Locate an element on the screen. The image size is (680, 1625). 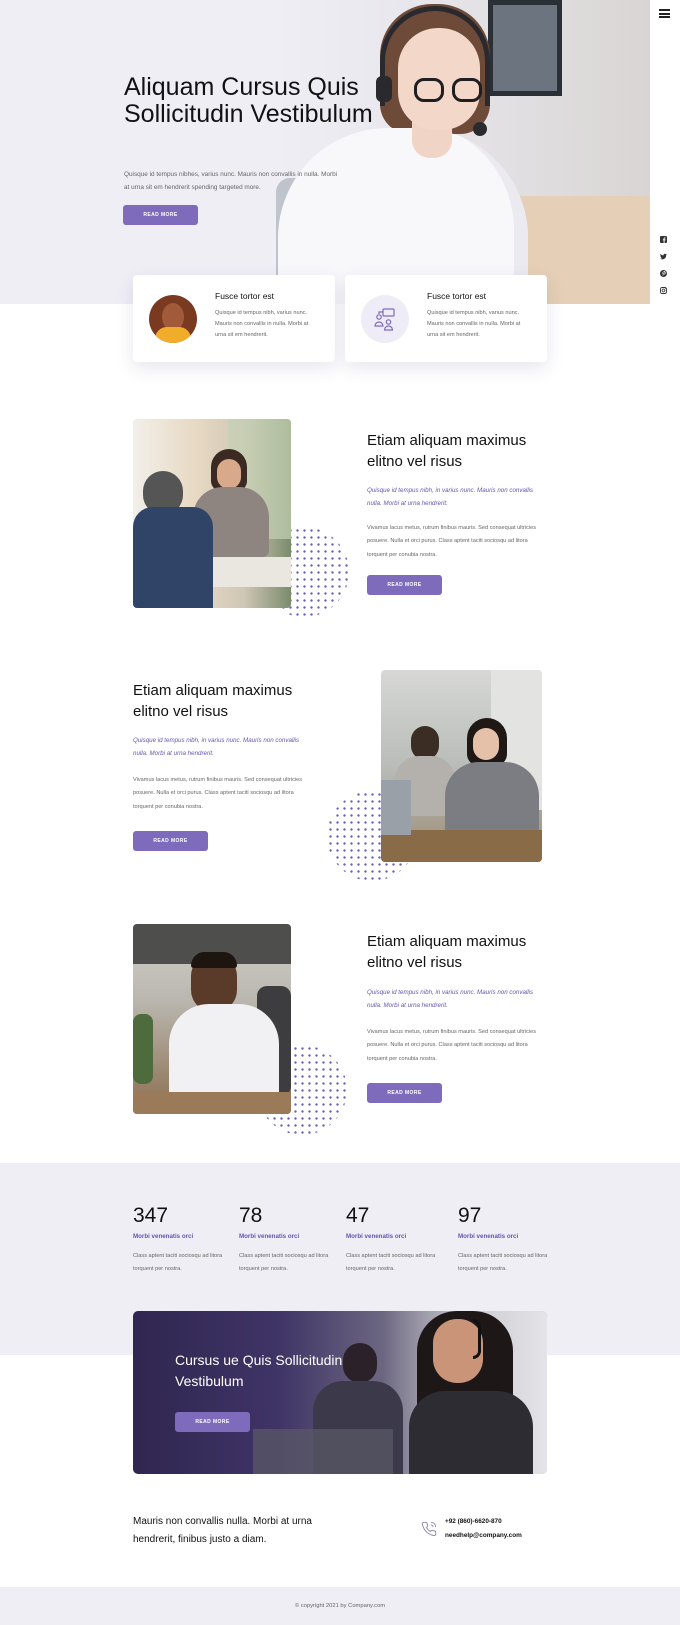
stat-number: 78 is located at coordinates (251, 1215).